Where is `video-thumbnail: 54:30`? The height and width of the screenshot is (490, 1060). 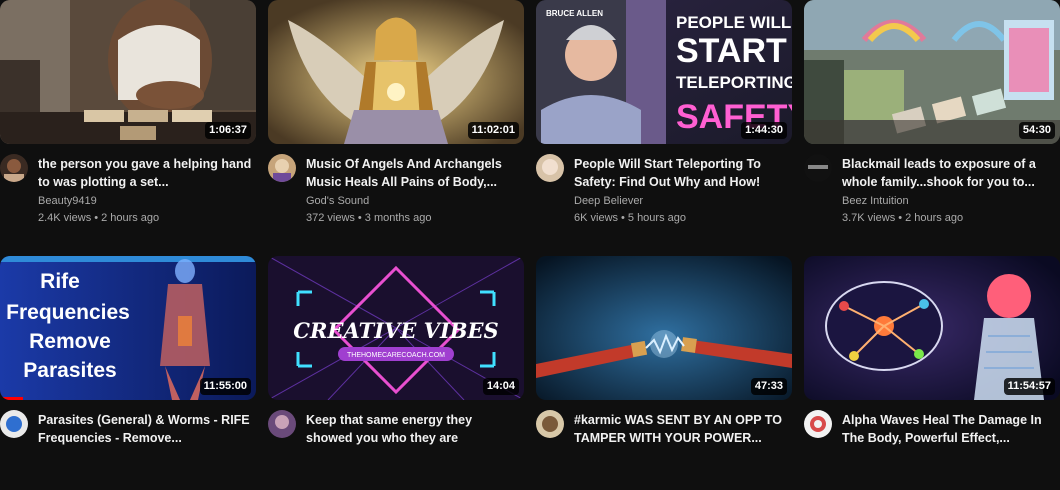
video-thumbnail: 54:30 is located at coordinates (932, 72).